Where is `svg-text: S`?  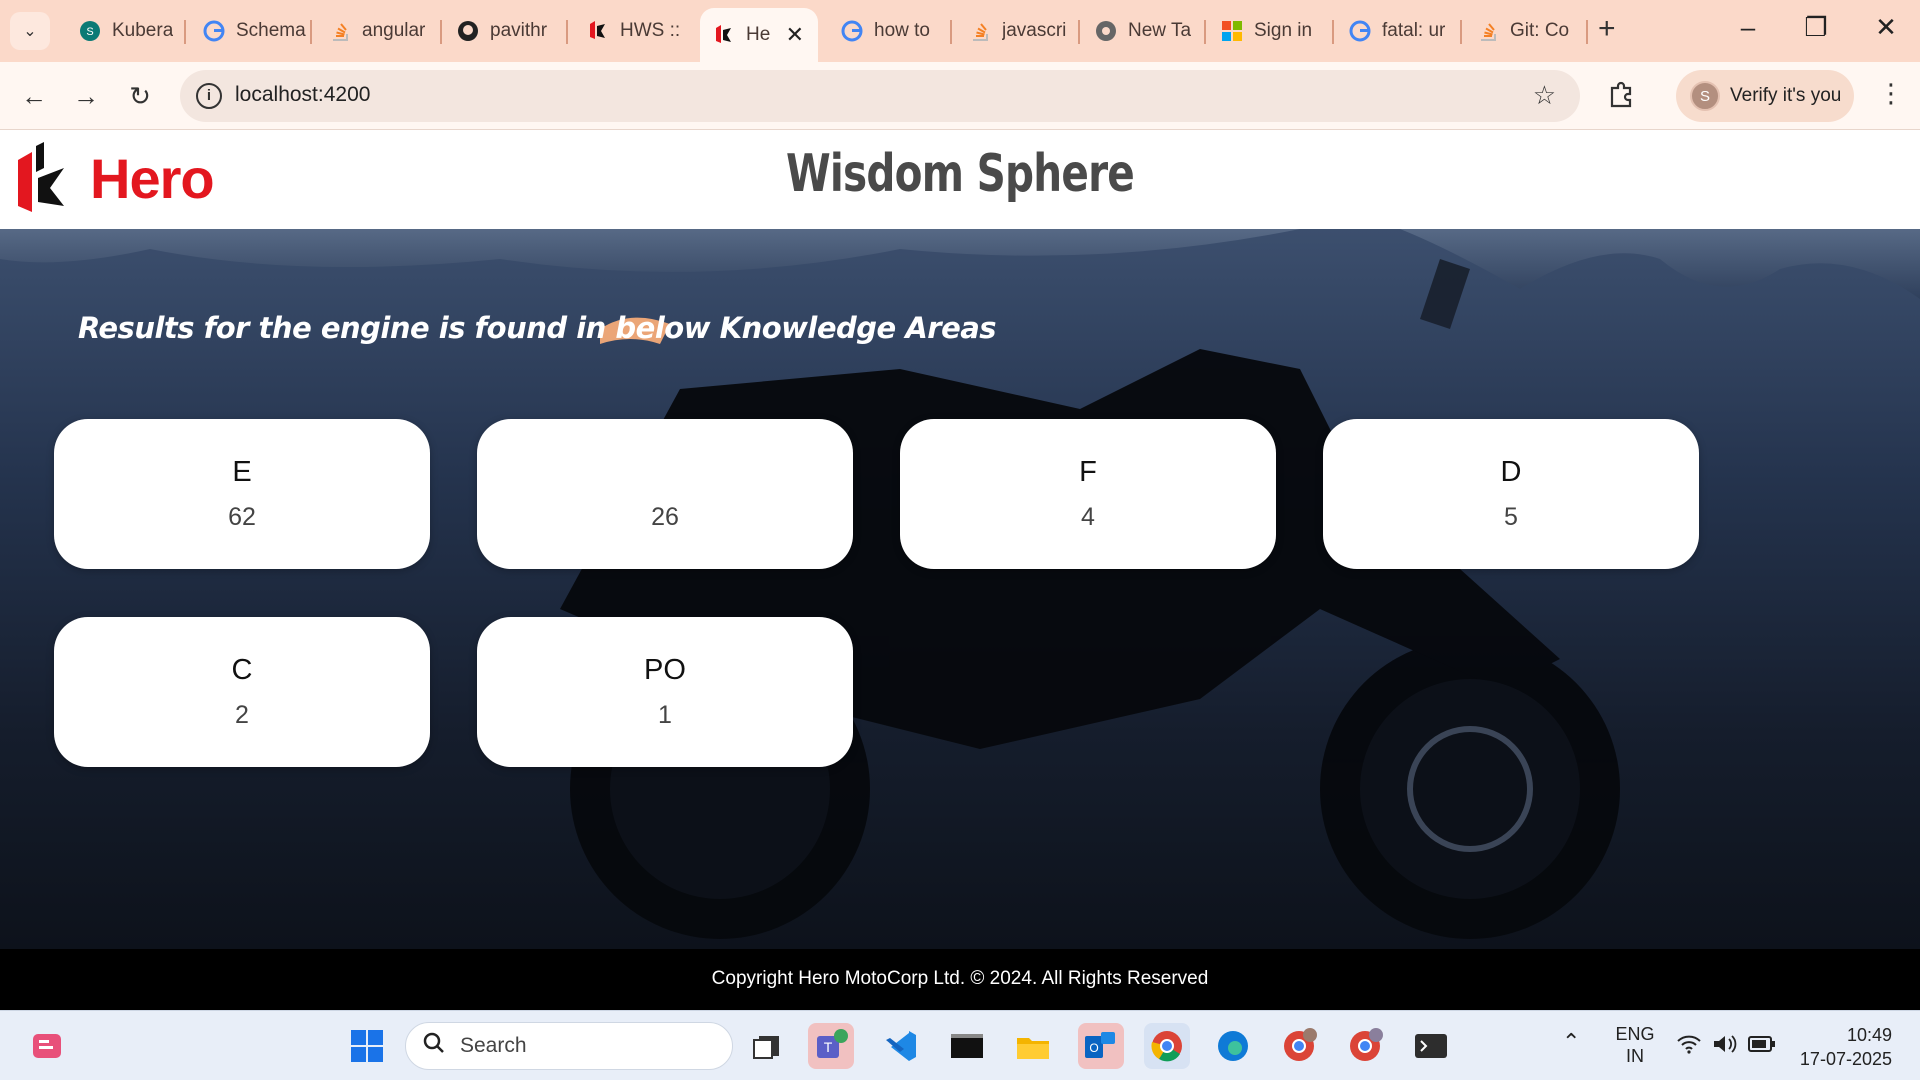 svg-text: S is located at coordinates (89, 32).